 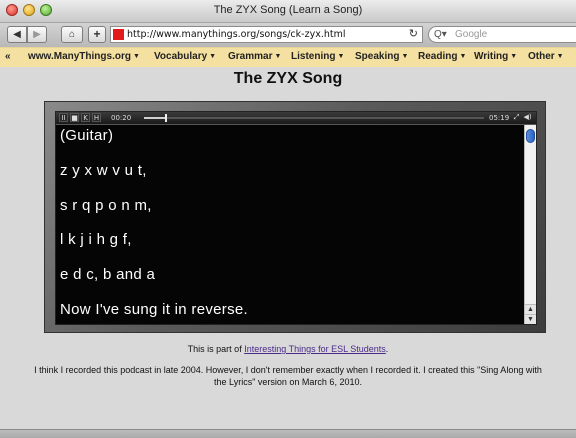 I want to click on plus-icon: +, so click(x=97, y=34).